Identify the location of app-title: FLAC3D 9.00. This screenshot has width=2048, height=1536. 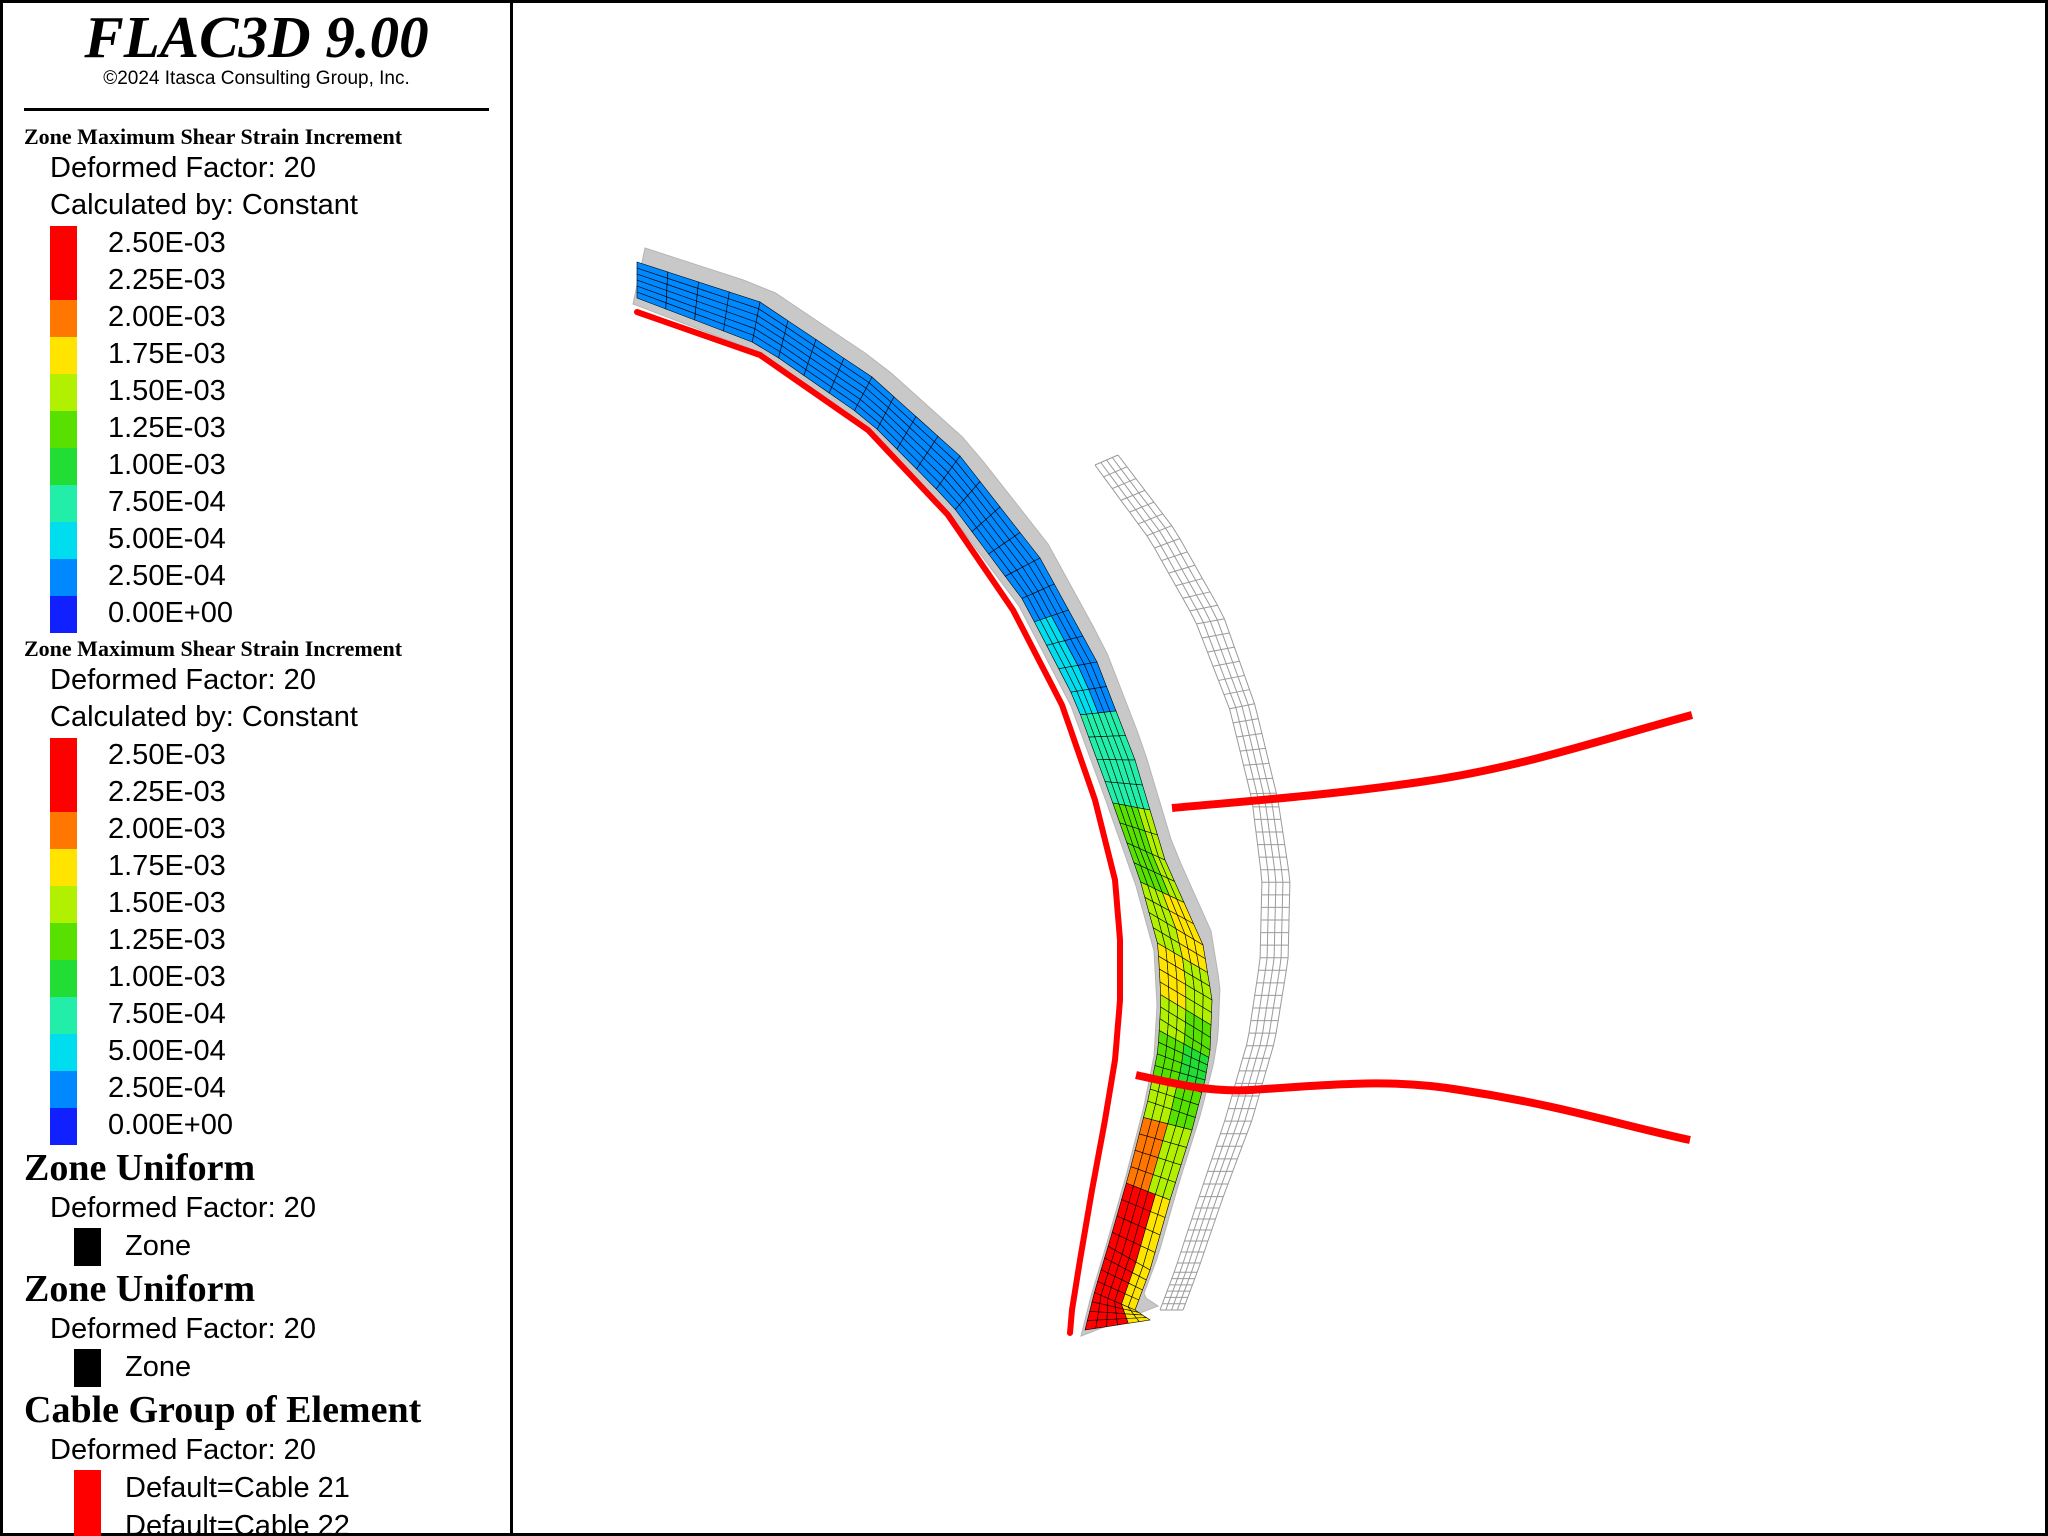
(256, 37).